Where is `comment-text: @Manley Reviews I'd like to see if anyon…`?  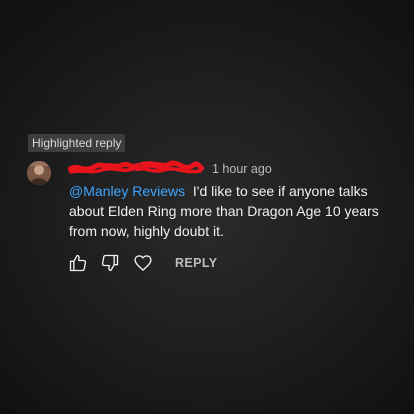 comment-text: @Manley Reviews I'd like to see if anyon… is located at coordinates (229, 211).